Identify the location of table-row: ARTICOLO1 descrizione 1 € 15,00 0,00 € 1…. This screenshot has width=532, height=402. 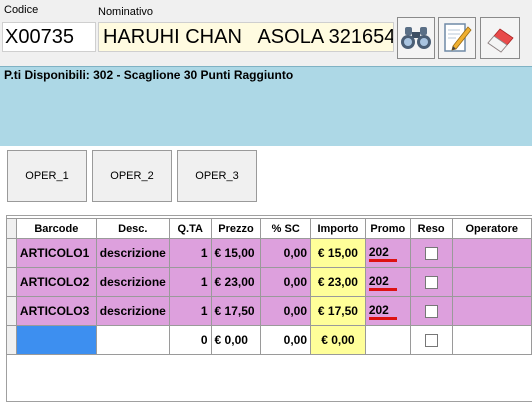
(269, 253).